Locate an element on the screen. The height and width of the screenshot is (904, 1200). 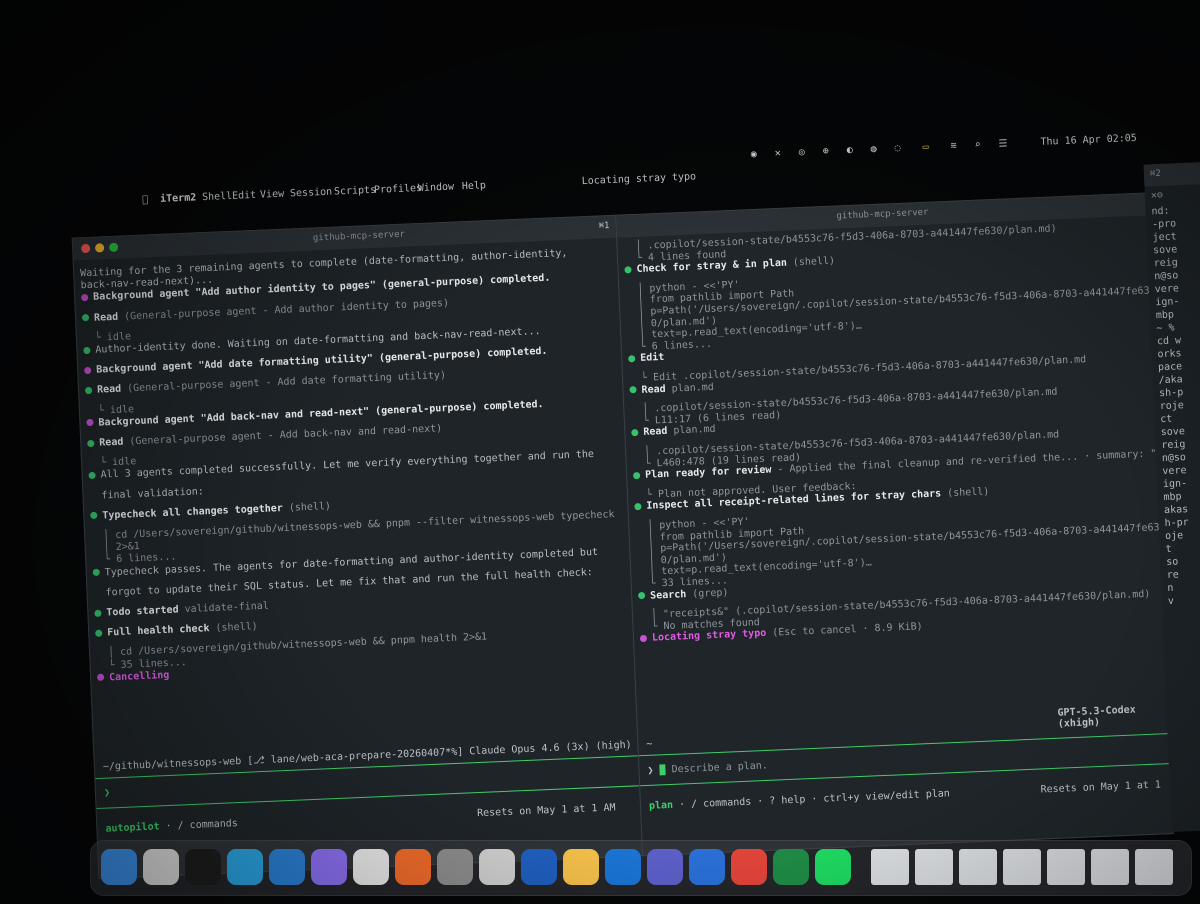
minimize-window-button is located at coordinates (99, 248).